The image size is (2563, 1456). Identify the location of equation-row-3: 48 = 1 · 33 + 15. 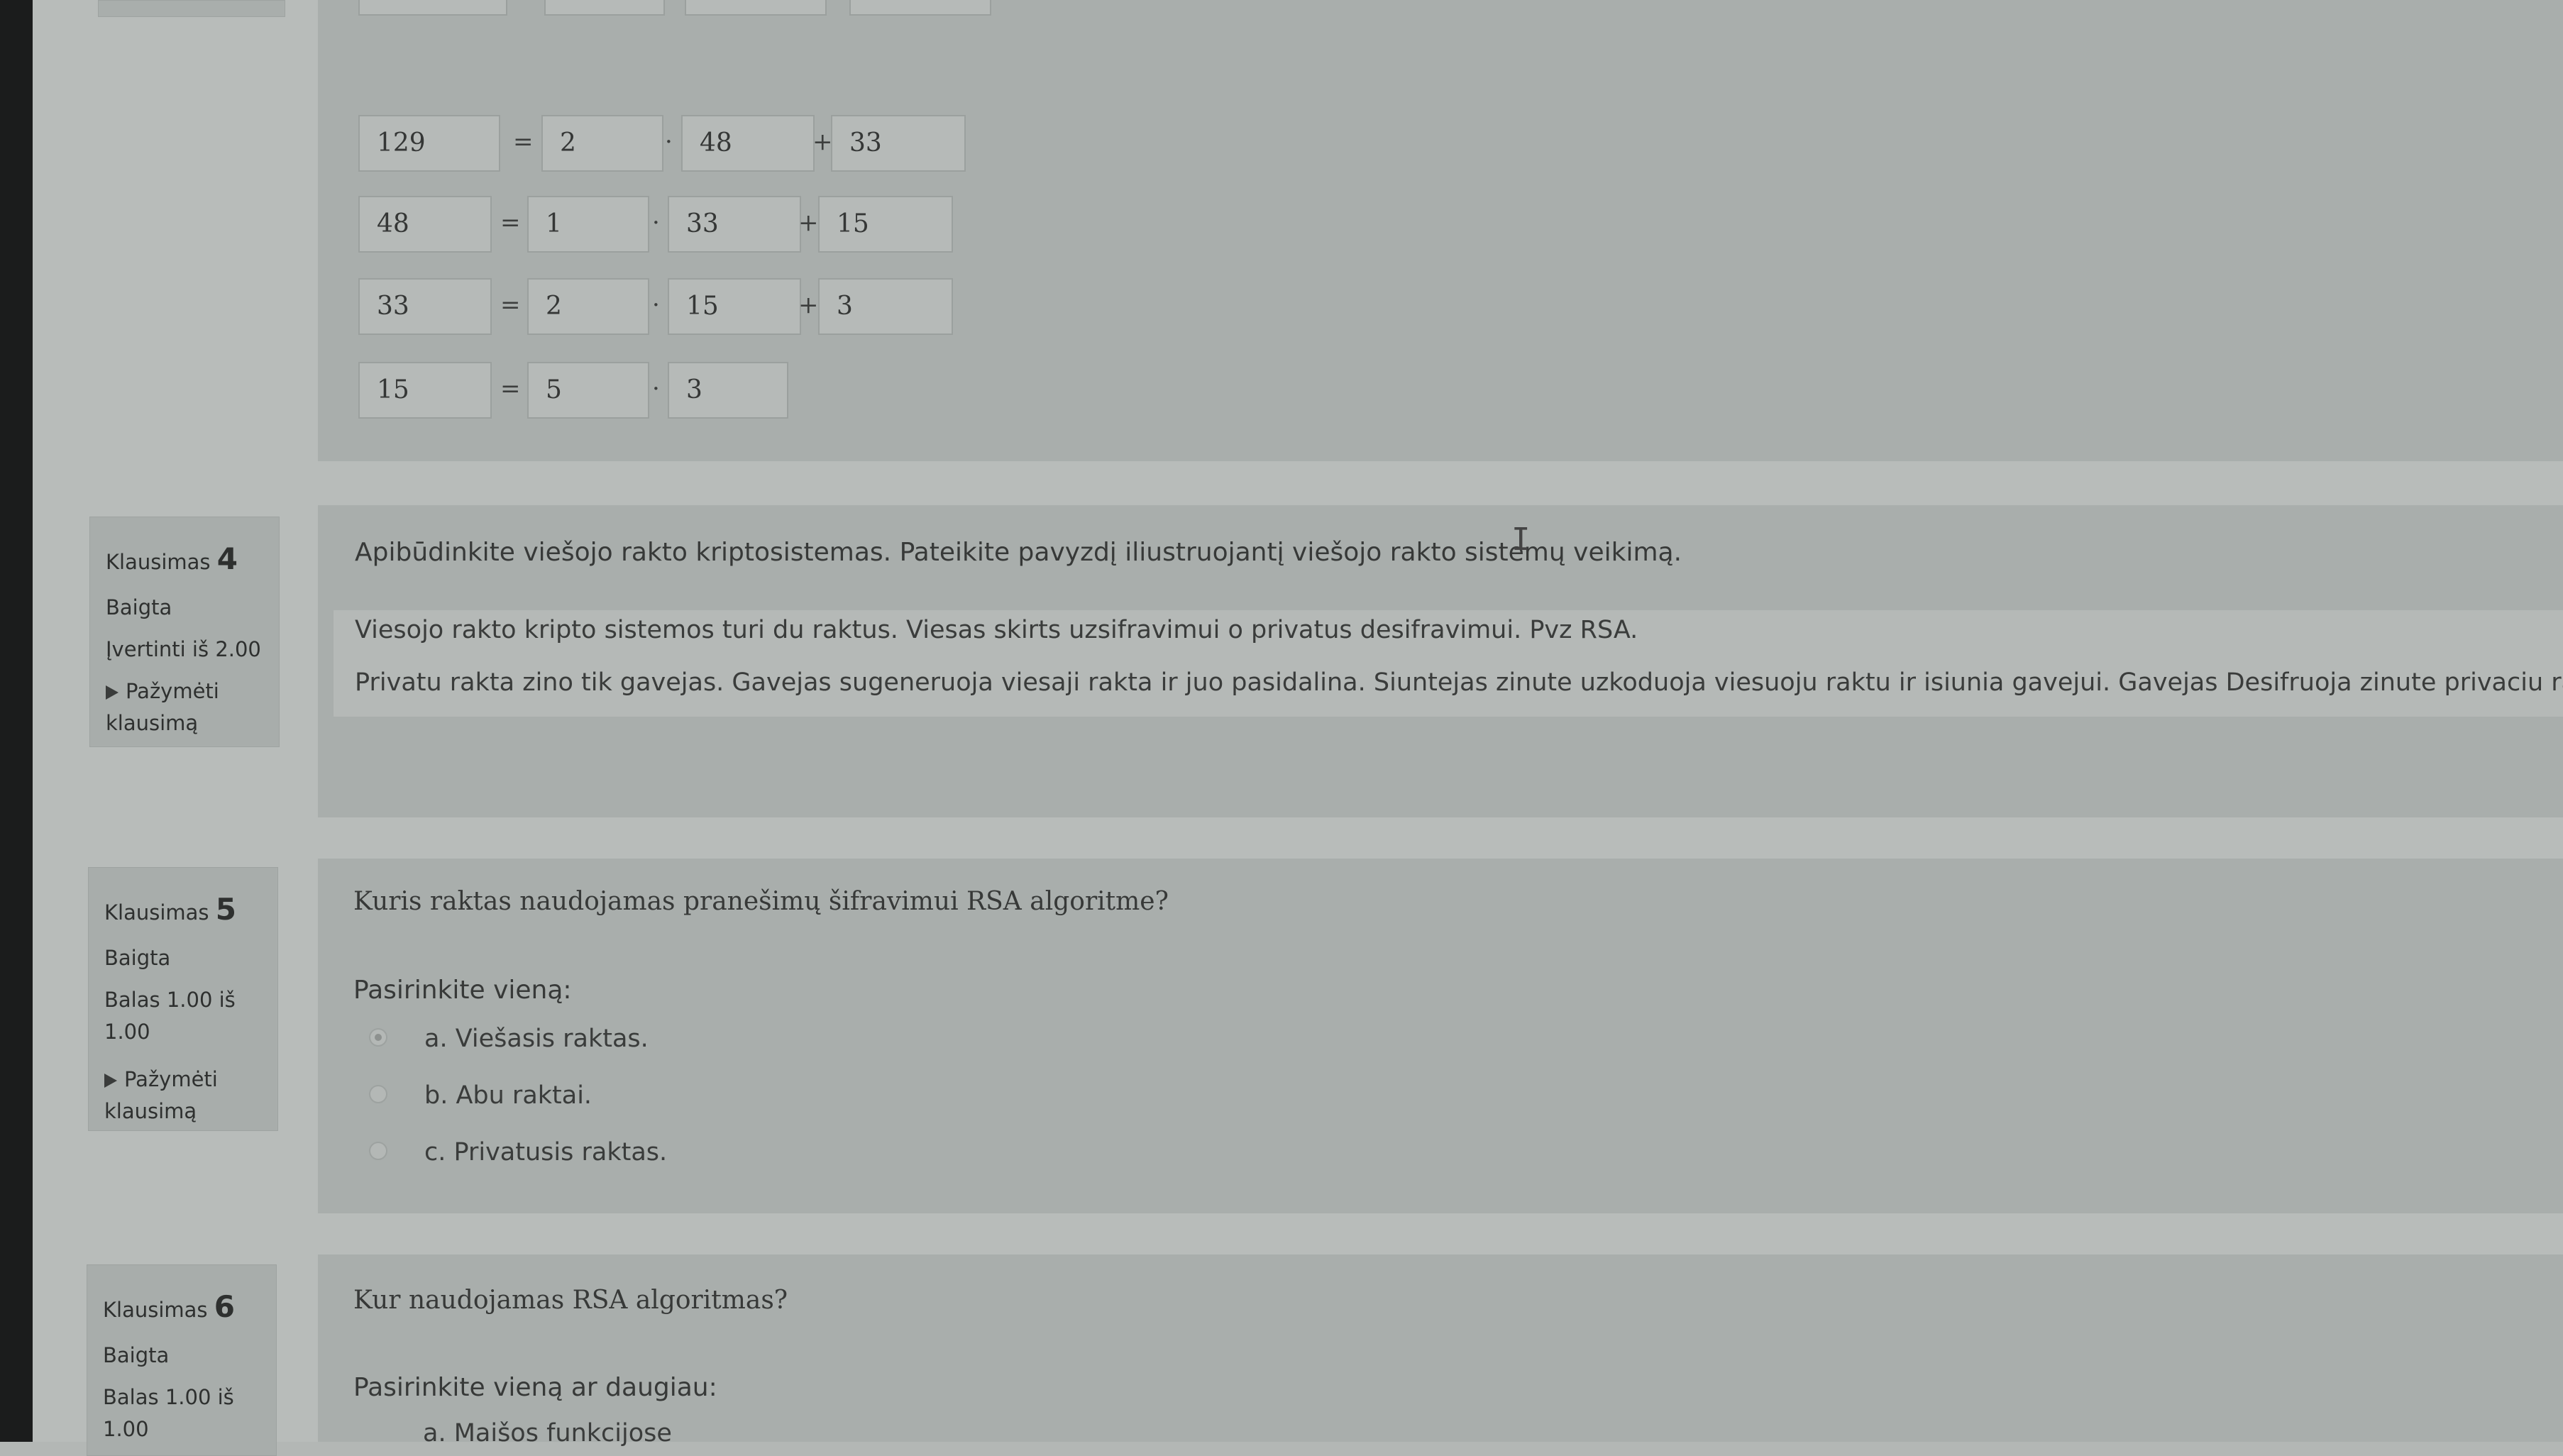
(713, 224).